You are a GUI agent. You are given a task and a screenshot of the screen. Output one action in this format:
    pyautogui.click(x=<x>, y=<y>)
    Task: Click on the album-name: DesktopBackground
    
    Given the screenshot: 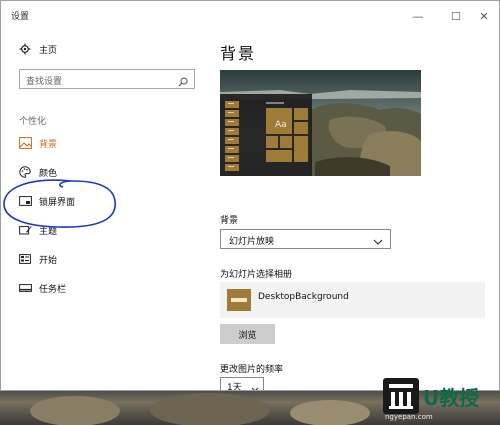 What is the action you would take?
    pyautogui.click(x=303, y=297)
    